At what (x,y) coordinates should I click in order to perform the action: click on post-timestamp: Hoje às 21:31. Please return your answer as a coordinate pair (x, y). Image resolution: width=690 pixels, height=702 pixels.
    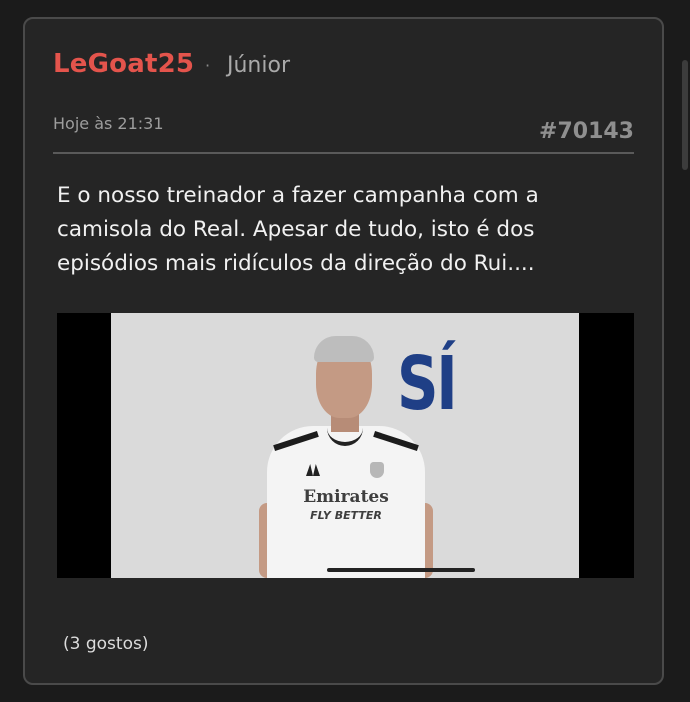
    Looking at the image, I should click on (108, 123).